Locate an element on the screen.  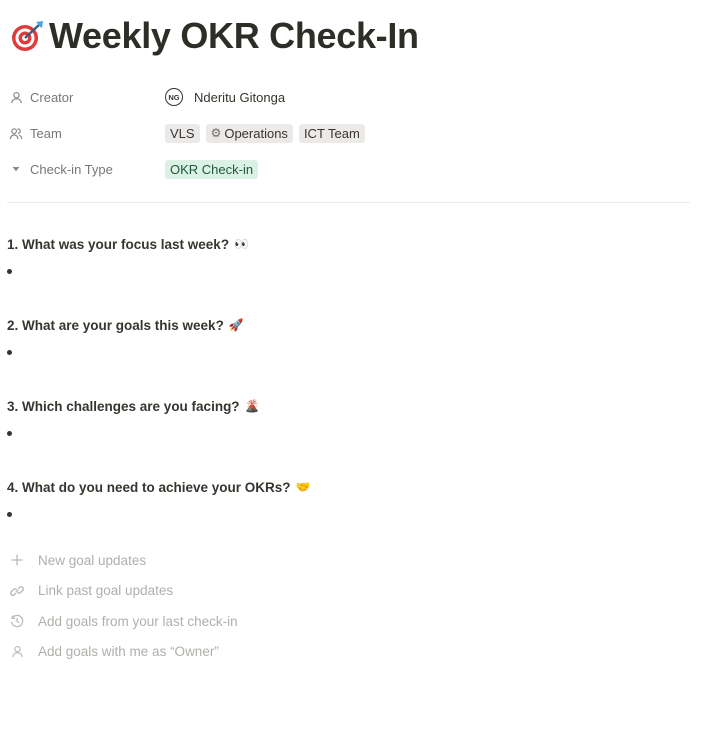
link-icon is located at coordinates (17, 591).